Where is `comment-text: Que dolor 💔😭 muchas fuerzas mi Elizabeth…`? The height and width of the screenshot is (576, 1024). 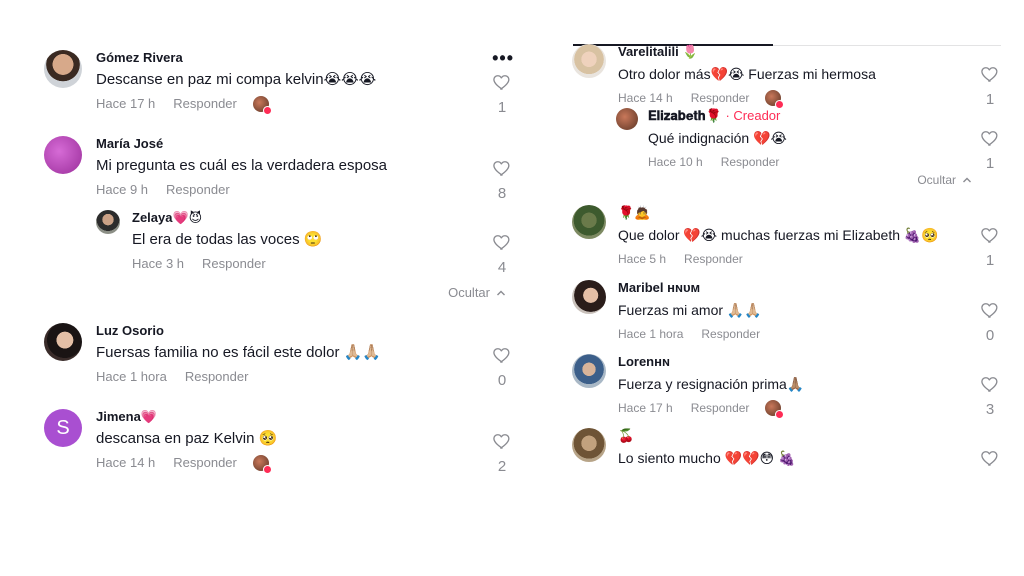
comment-text: Que dolor 💔😭 muchas fuerzas mi Elizabeth… is located at coordinates (778, 235).